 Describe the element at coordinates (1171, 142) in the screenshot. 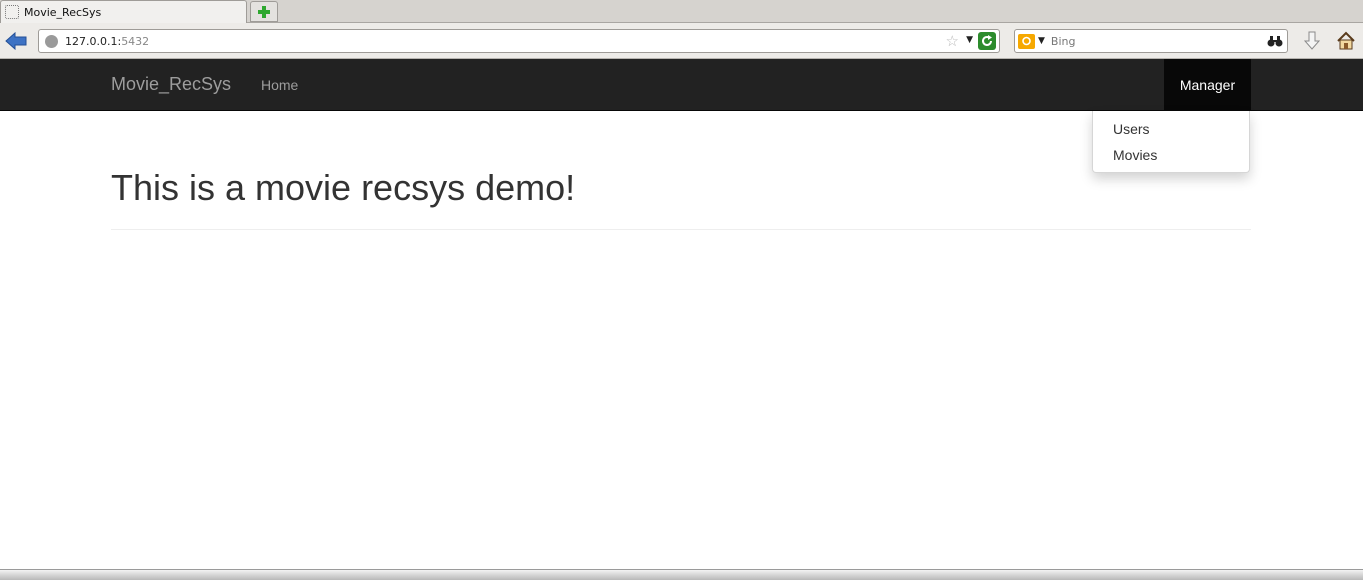

I see `manager-dropdown-menu: Users Movies` at that location.